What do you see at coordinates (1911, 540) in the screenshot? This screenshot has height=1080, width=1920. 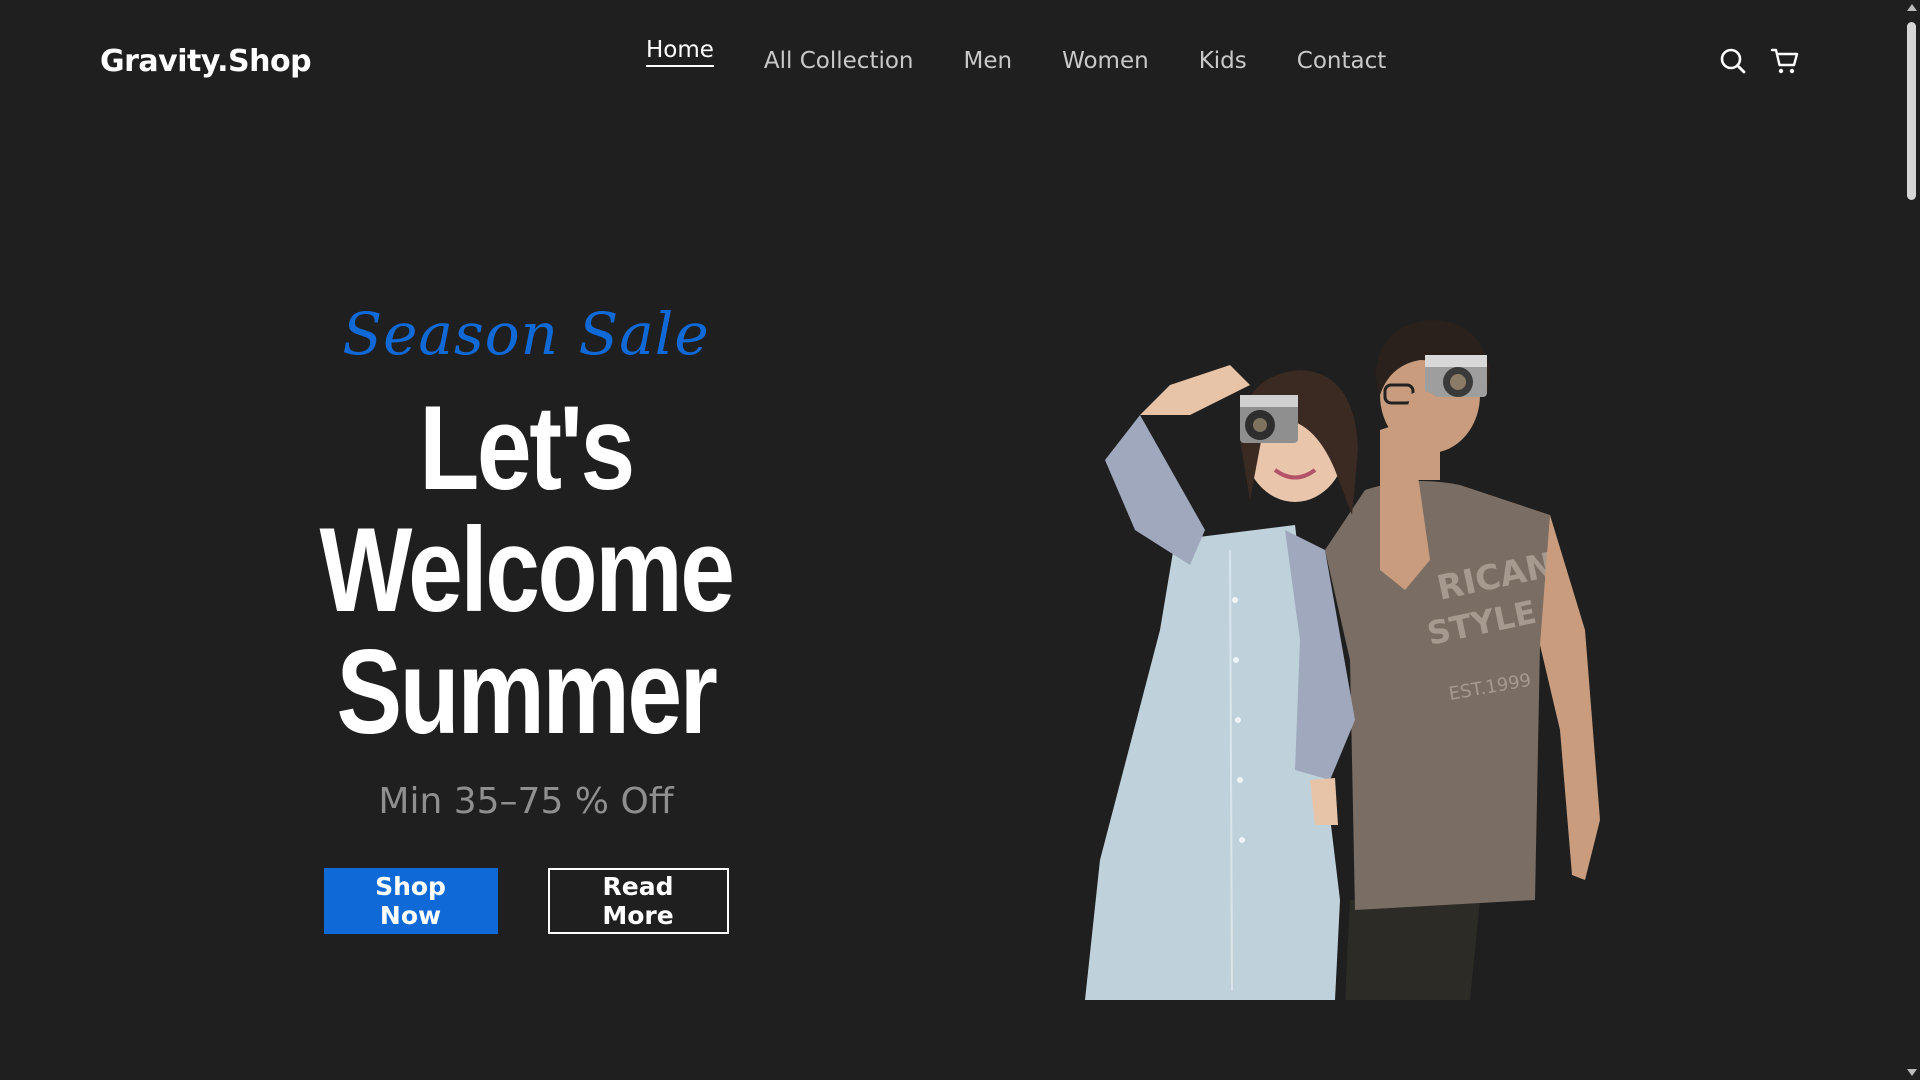 I see `page-scrollbar` at bounding box center [1911, 540].